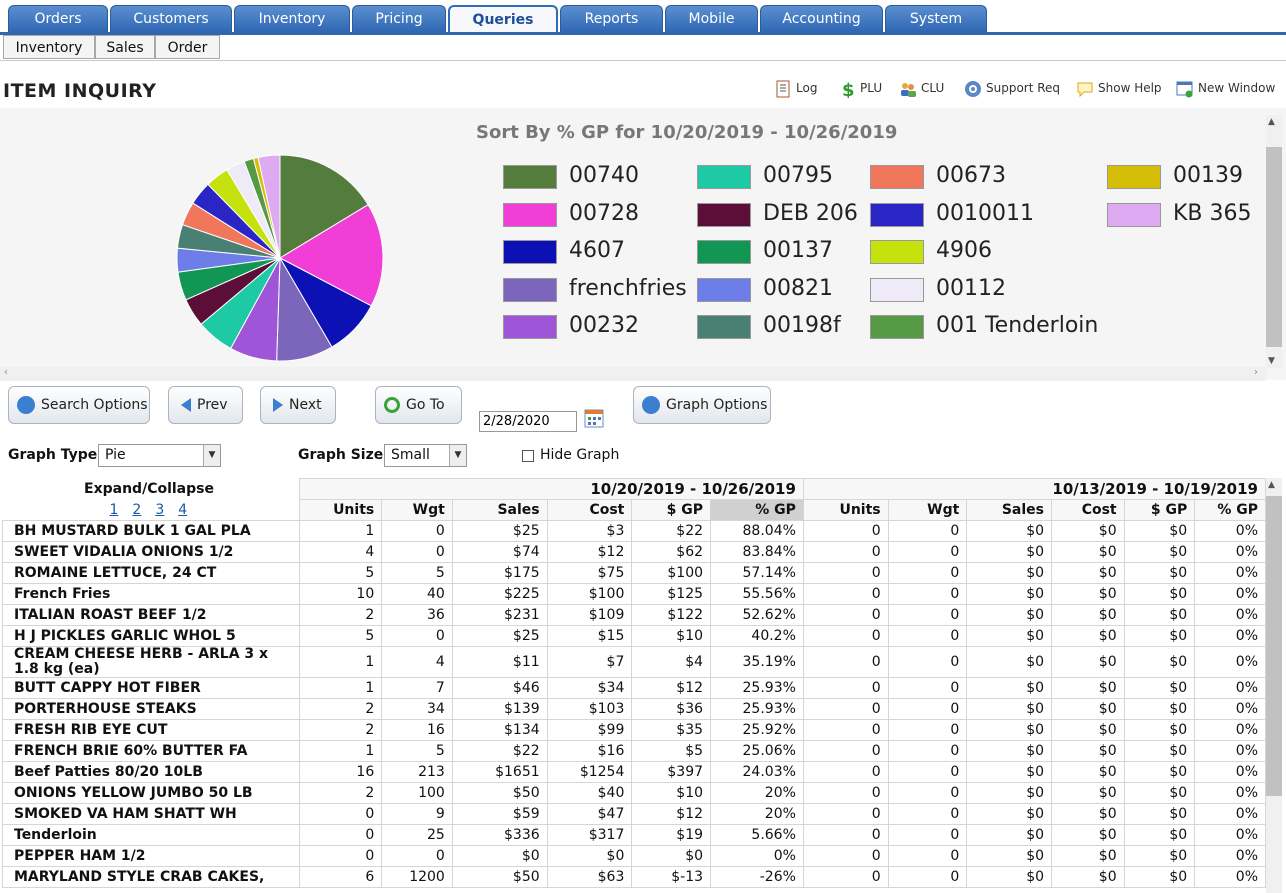  What do you see at coordinates (1274, 685) in the screenshot?
I see `table-vertical-scrollbar: ▲` at bounding box center [1274, 685].